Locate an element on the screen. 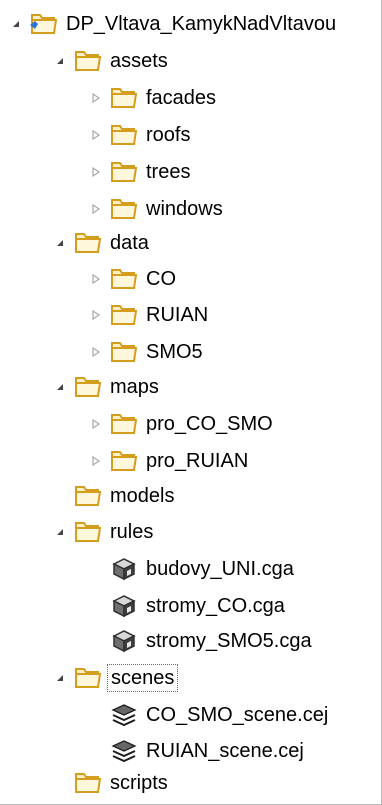  tree-item-label: pro_RUIAN is located at coordinates (197, 461).